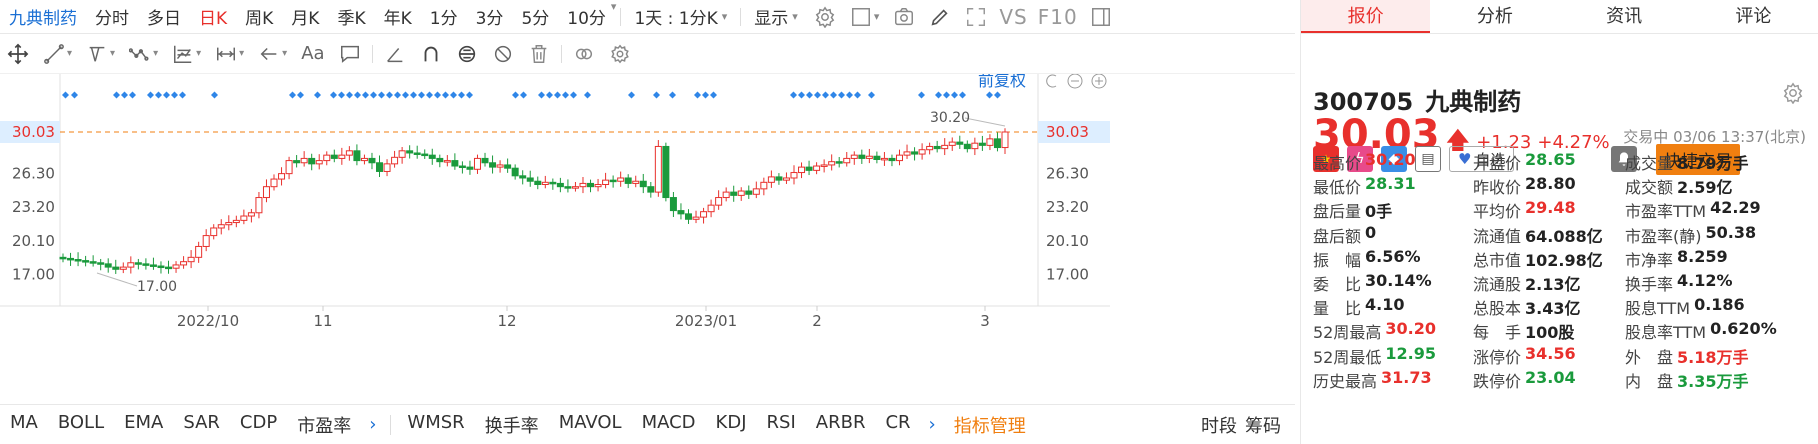 The width and height of the screenshot is (1818, 444). What do you see at coordinates (590, 425) in the screenshot?
I see `indicator-item: MAVOL` at bounding box center [590, 425].